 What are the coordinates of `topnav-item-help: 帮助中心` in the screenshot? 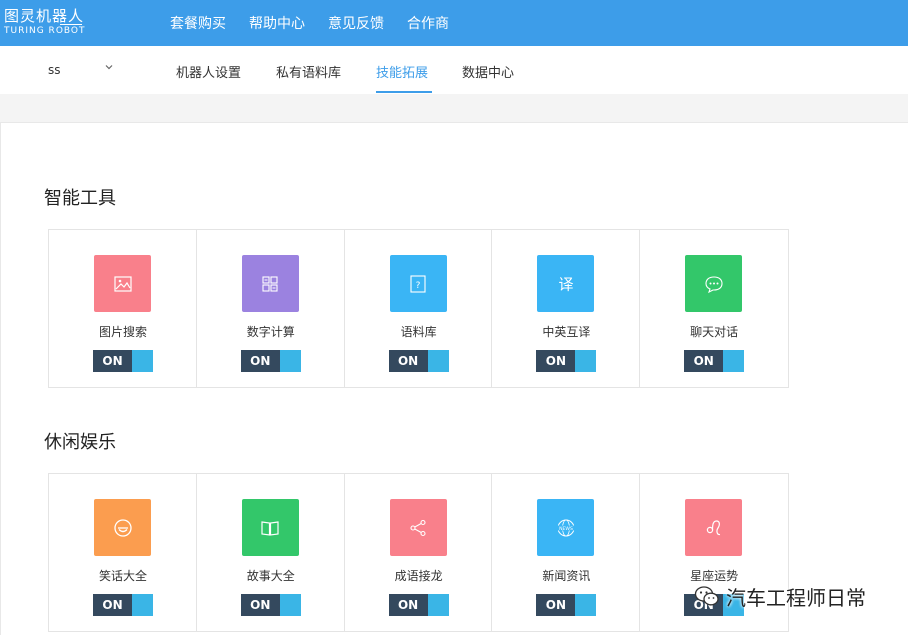 It's located at (277, 23).